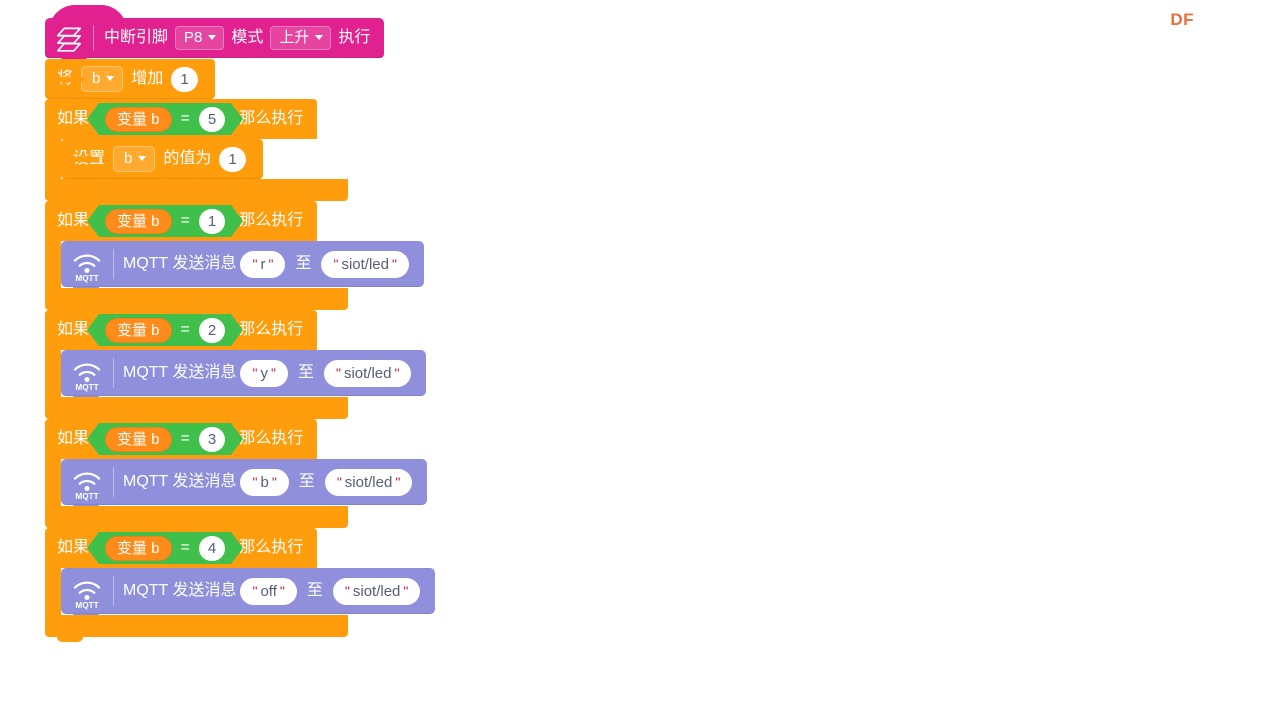 The height and width of the screenshot is (720, 1280). Describe the element at coordinates (1182, 19) in the screenshot. I see `dfrobot-logo: DF` at that location.